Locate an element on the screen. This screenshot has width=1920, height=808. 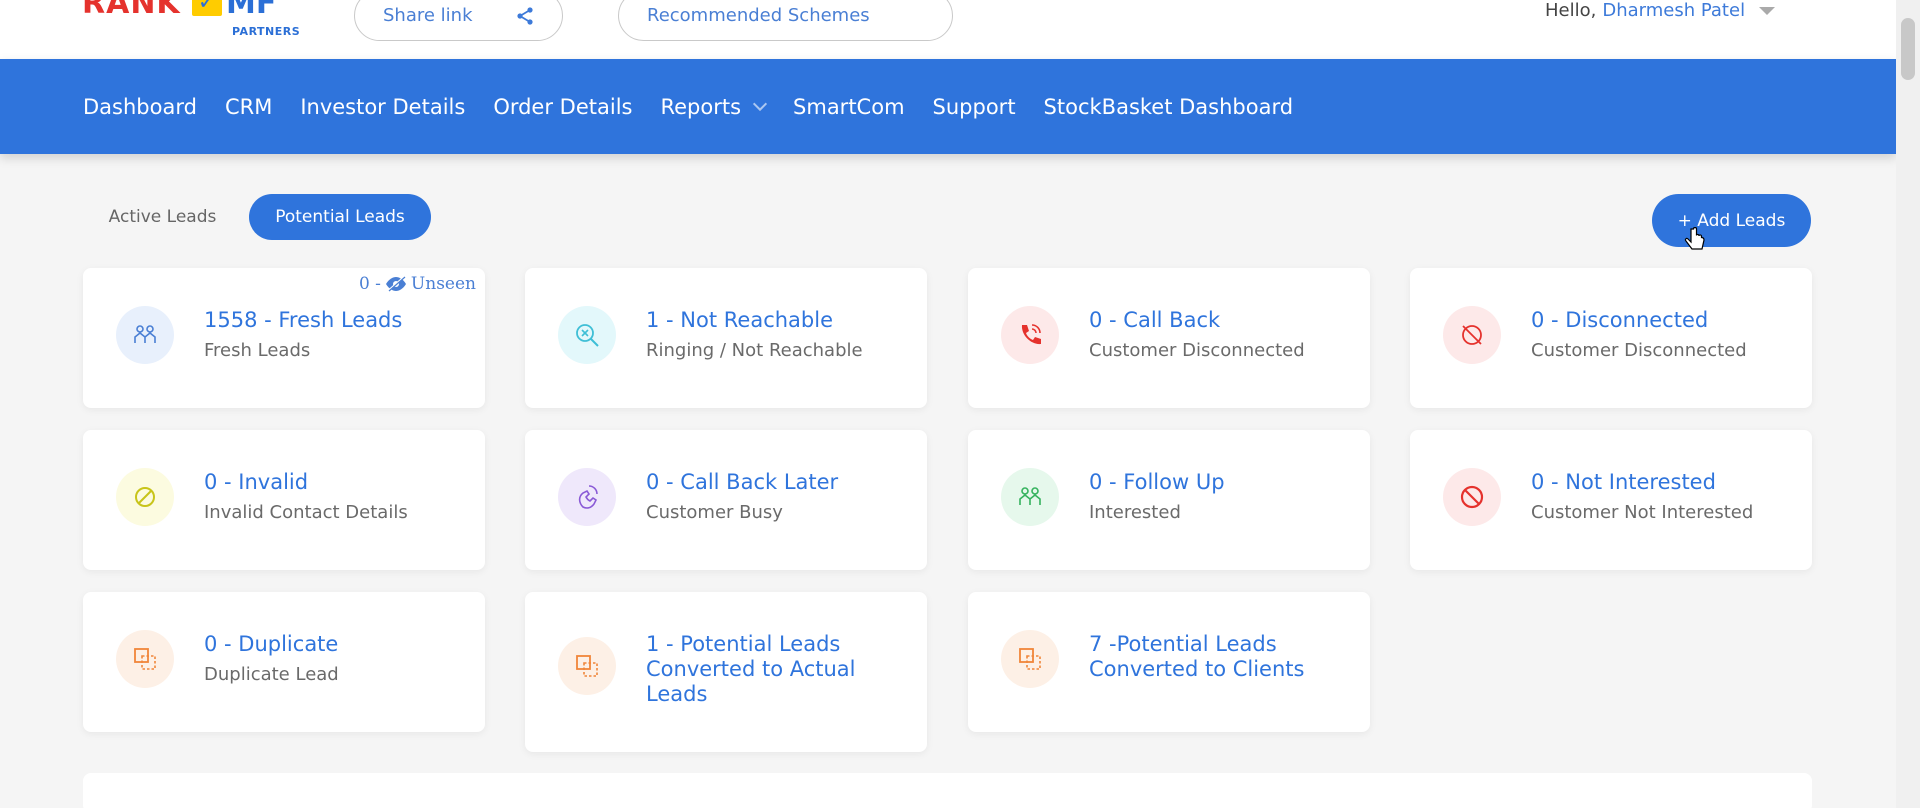
card-title: 7 -Potential Leads Converted to Clients is located at coordinates (1224, 657).